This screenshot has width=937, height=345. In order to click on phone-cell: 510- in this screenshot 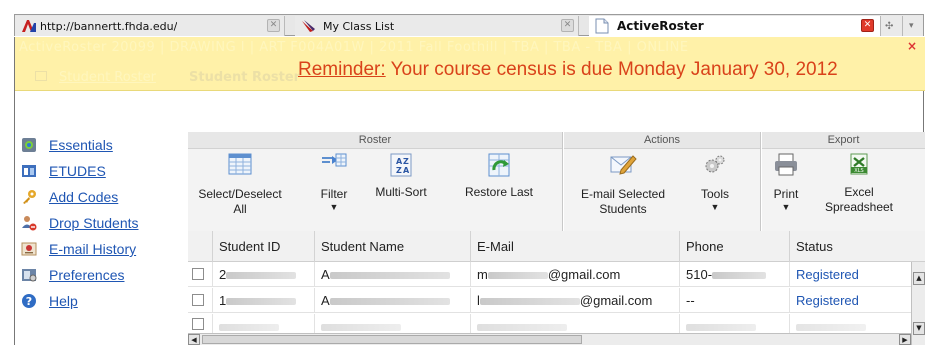, I will do `click(734, 274)`.